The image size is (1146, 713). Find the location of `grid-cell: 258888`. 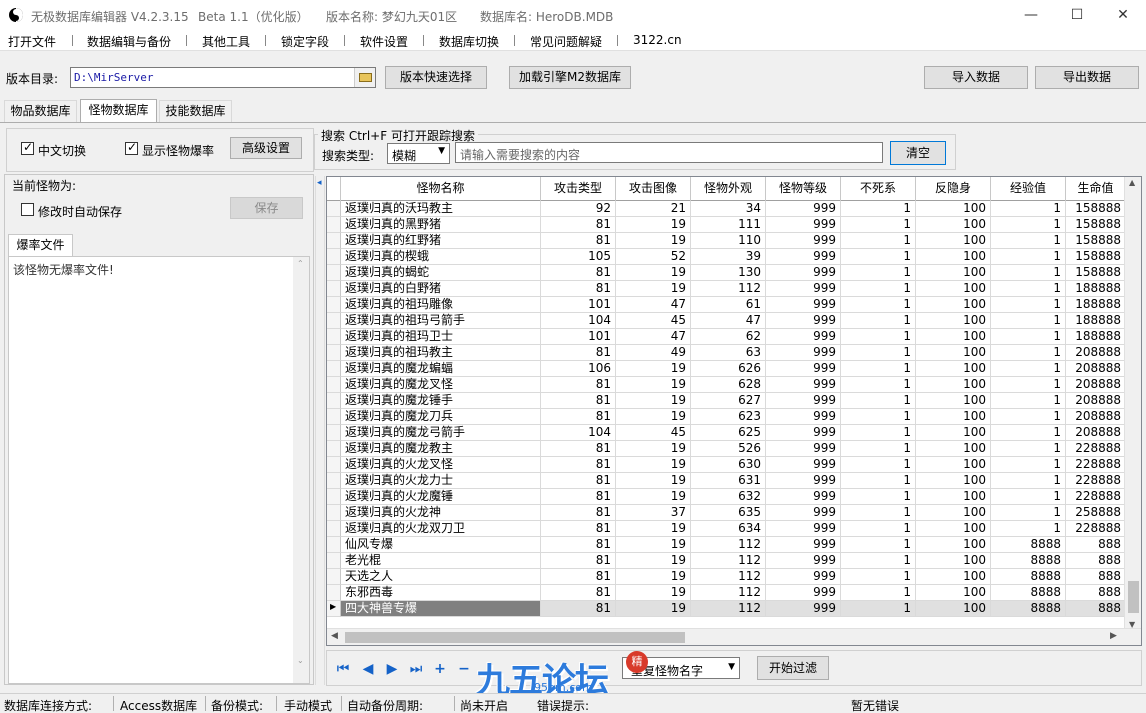

grid-cell: 258888 is located at coordinates (1096, 513).